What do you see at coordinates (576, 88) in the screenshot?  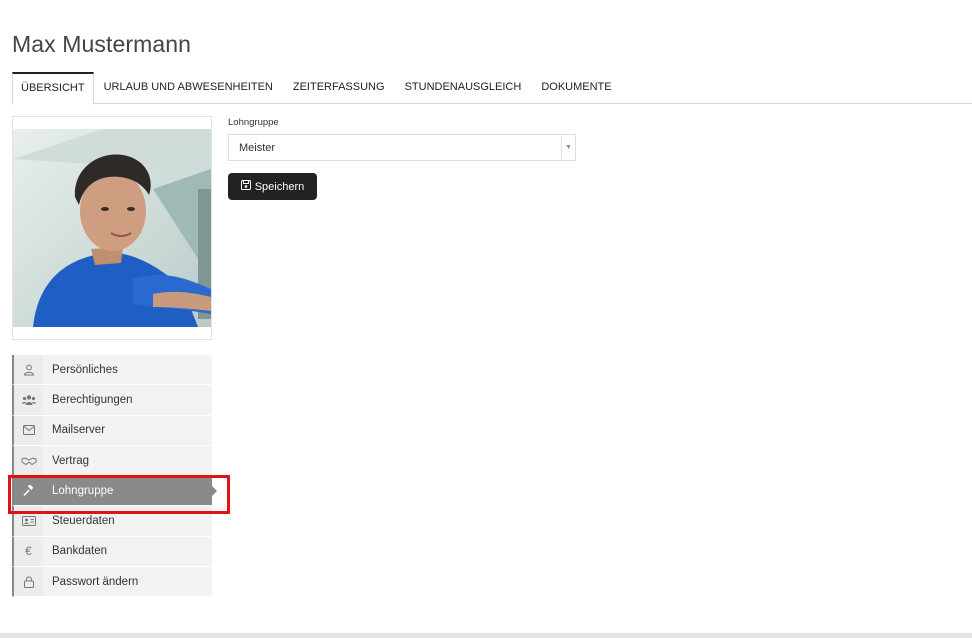 I see `tab-dokumente: DOKUMENTE` at bounding box center [576, 88].